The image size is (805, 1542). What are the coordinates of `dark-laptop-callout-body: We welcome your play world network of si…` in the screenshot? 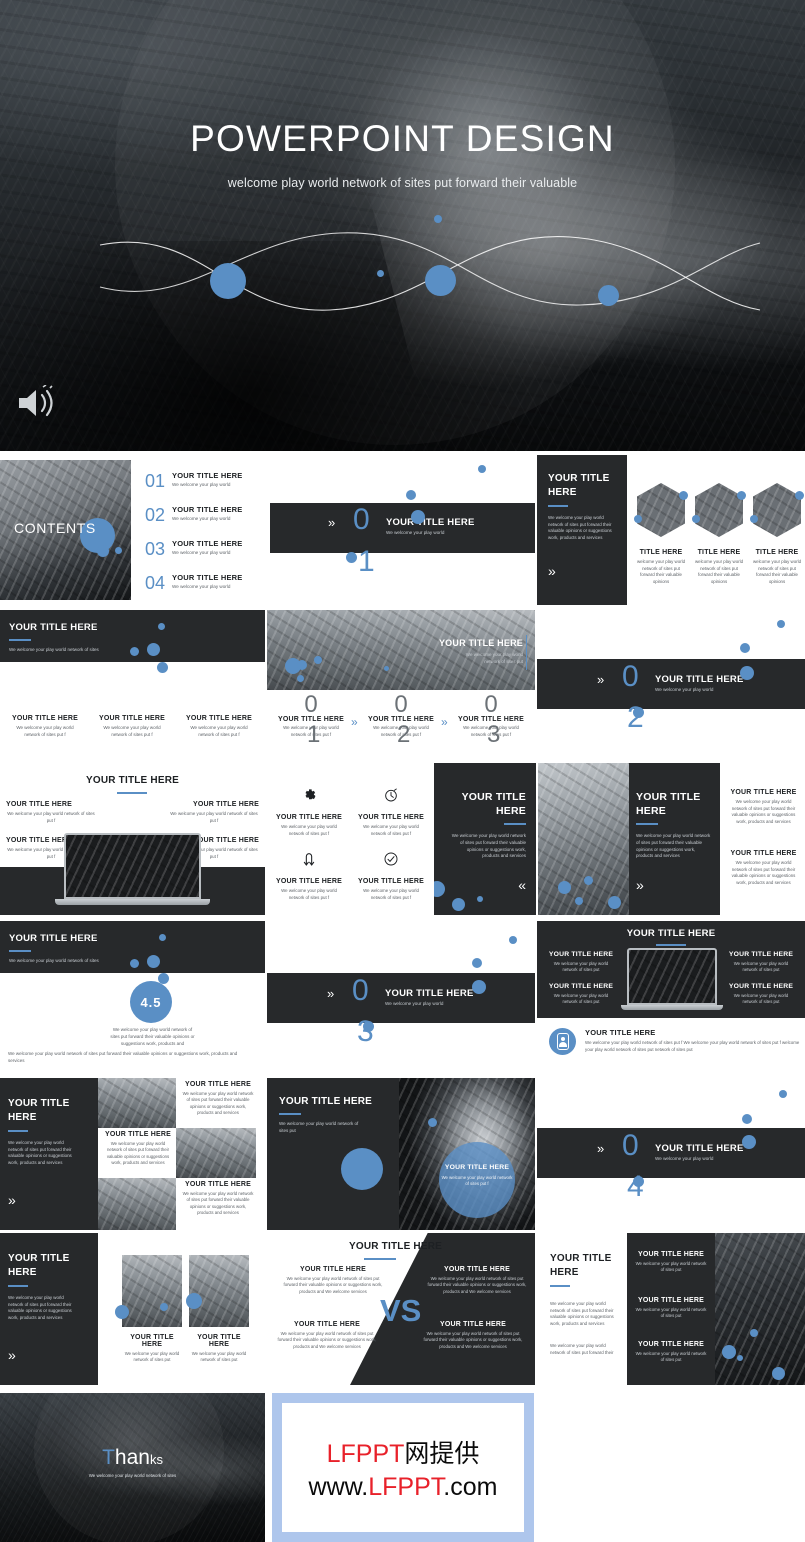 It's located at (692, 1046).